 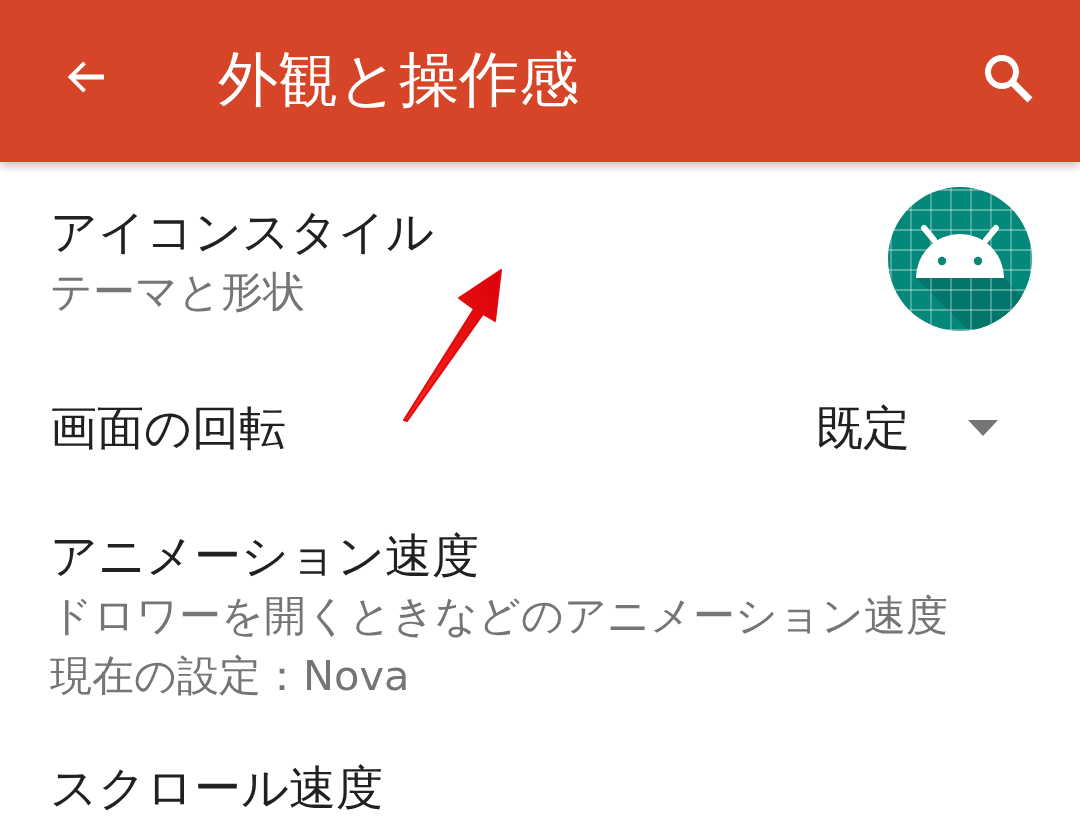 What do you see at coordinates (168, 428) in the screenshot?
I see `setting-title: 画面の回転` at bounding box center [168, 428].